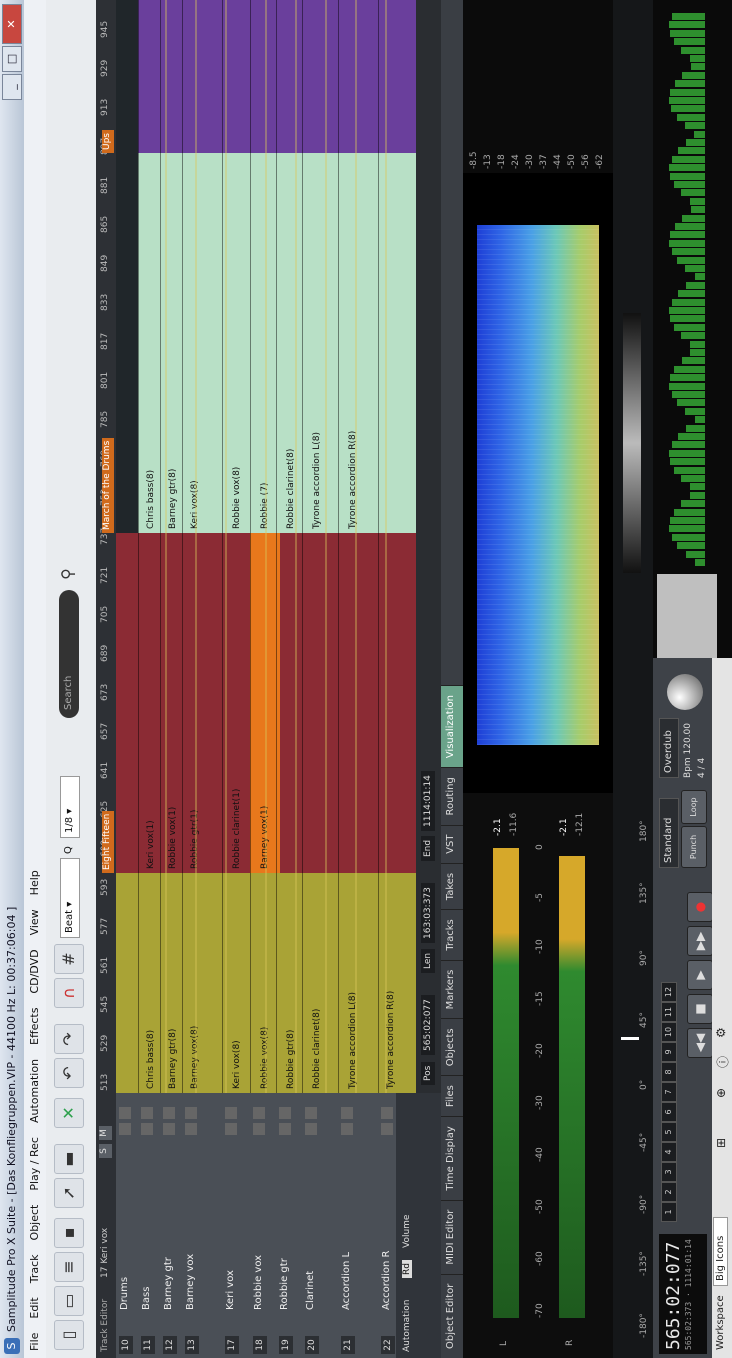 Image resolution: width=732 pixels, height=1358 pixels. I want to click on maximize-icon: □, so click(12, 59).